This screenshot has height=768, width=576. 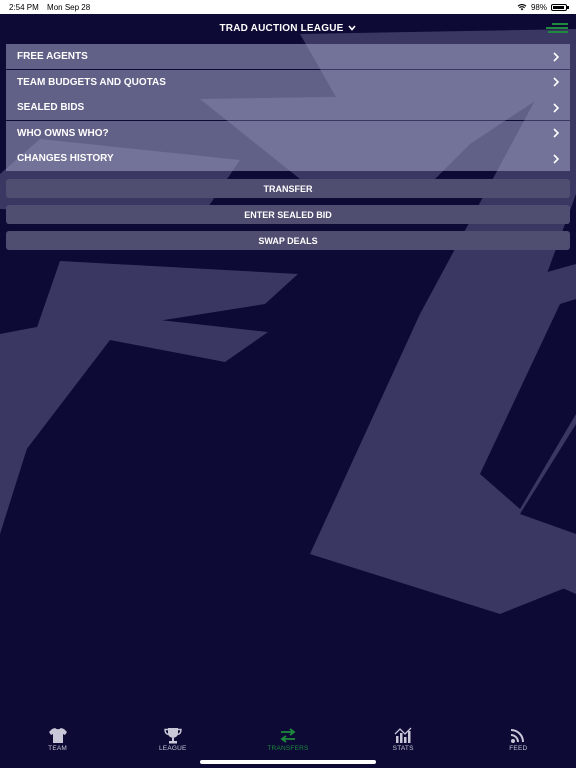 I want to click on stats-chart-icon, so click(x=403, y=735).